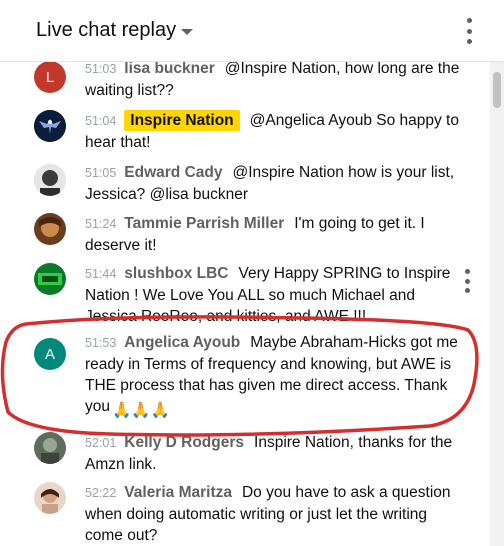  I want to click on scrollbar, so click(497, 304).